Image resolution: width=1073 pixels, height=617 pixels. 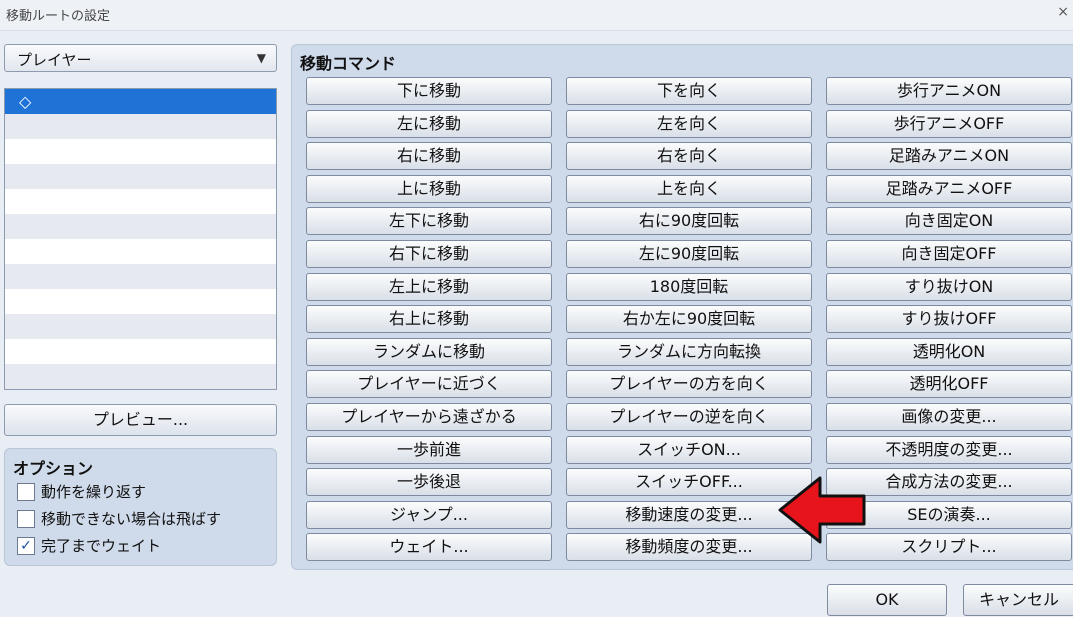 I want to click on move-command-button: 足踏みアニメON, so click(x=949, y=156).